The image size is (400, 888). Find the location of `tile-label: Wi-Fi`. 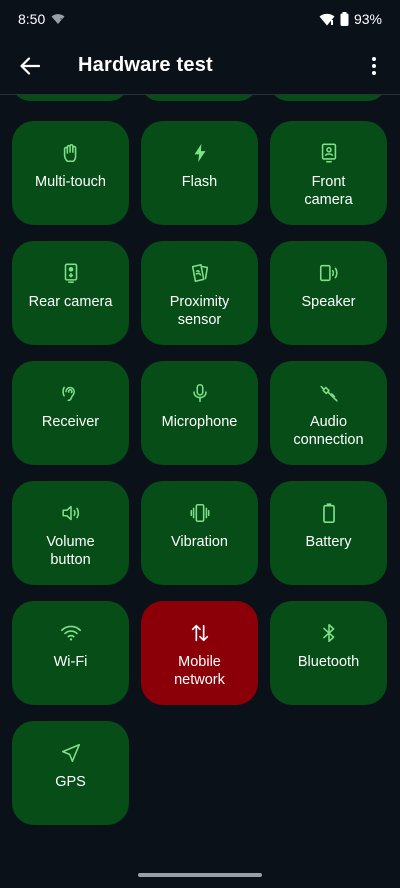

tile-label: Wi-Fi is located at coordinates (70, 662).